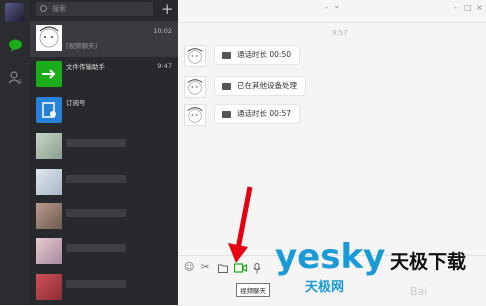 The height and width of the screenshot is (306, 486). What do you see at coordinates (468, 7) in the screenshot?
I see `maximize-button: □` at bounding box center [468, 7].